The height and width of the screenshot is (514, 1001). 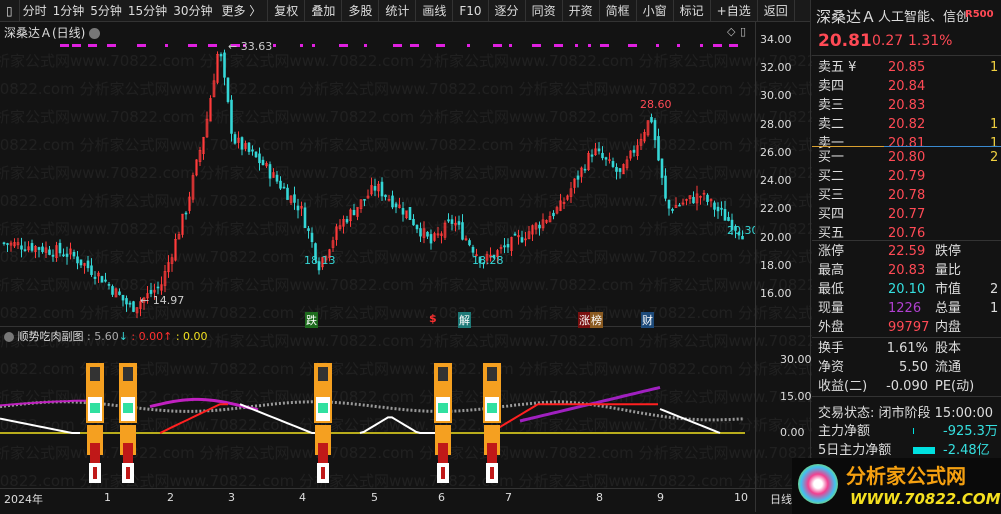 What do you see at coordinates (596, 320) in the screenshot?
I see `event-tag: 榜` at bounding box center [596, 320].